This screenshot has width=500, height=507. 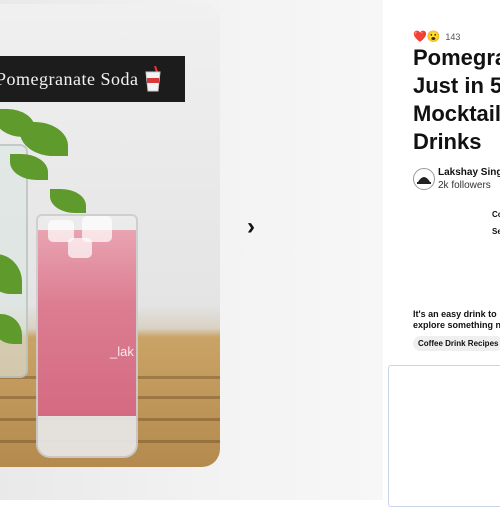 I want to click on truncated-side-label: Se, so click(x=496, y=231).